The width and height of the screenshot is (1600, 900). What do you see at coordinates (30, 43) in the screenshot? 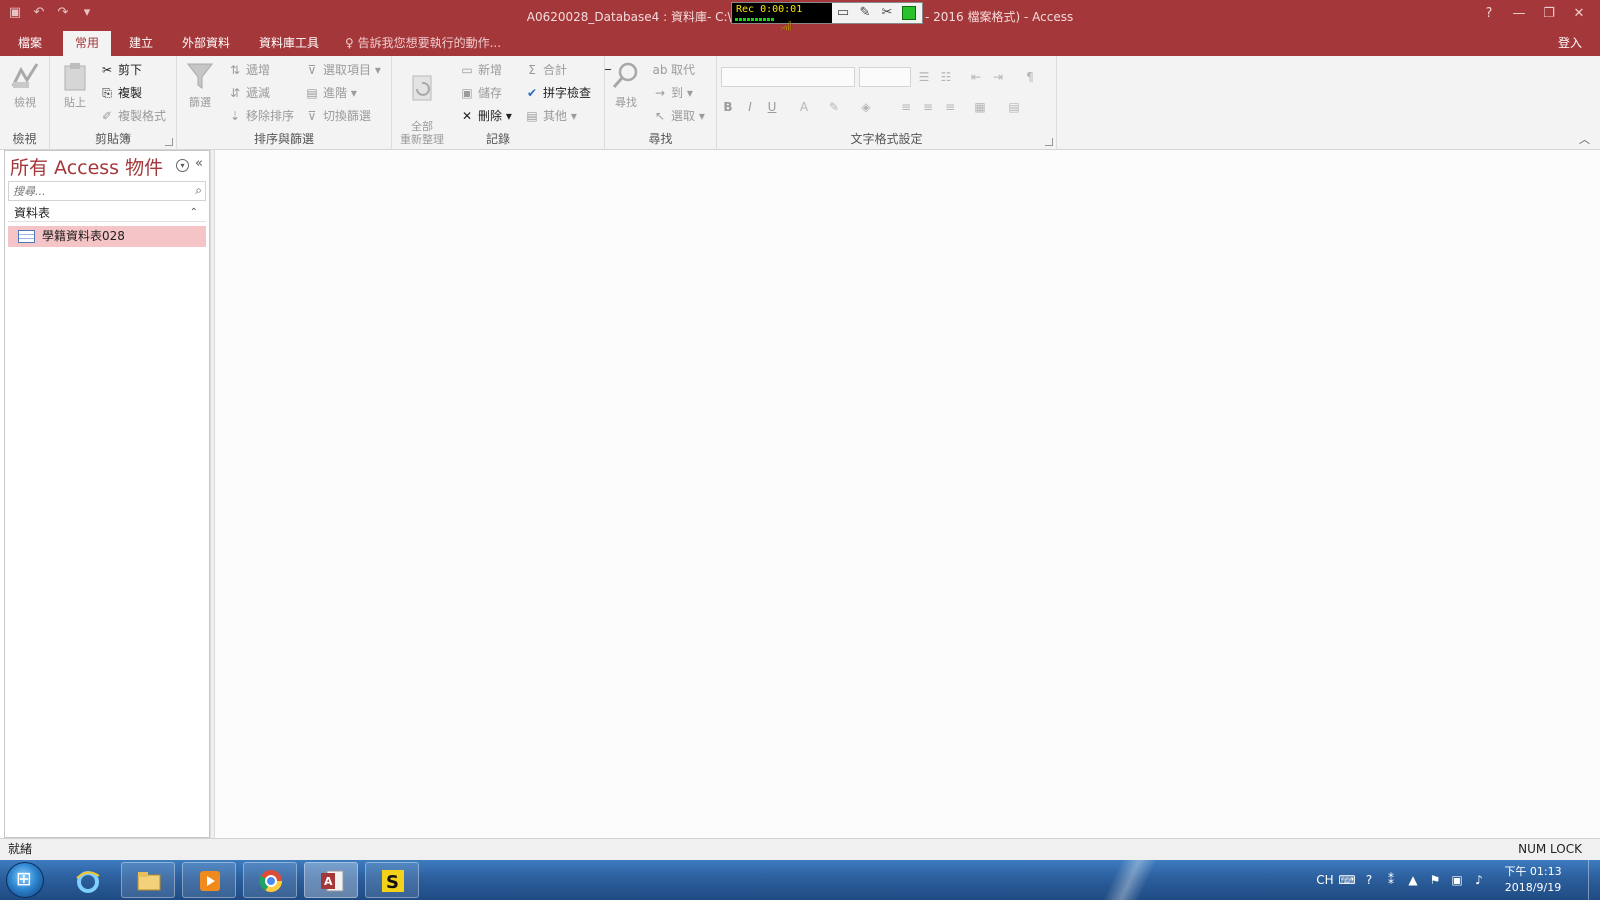
I see `tab-file: 檔案` at bounding box center [30, 43].